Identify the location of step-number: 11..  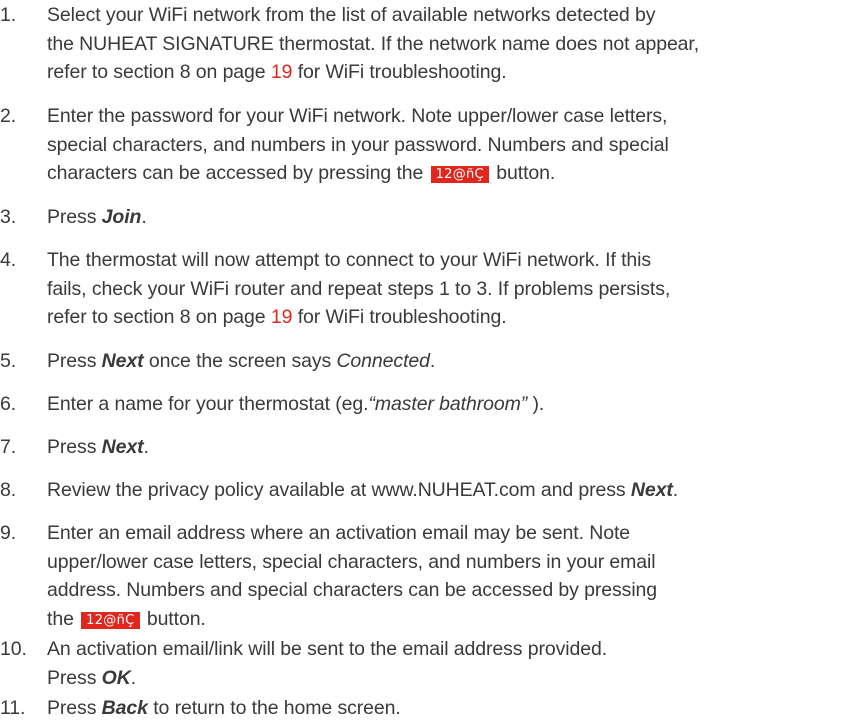
(13, 708).